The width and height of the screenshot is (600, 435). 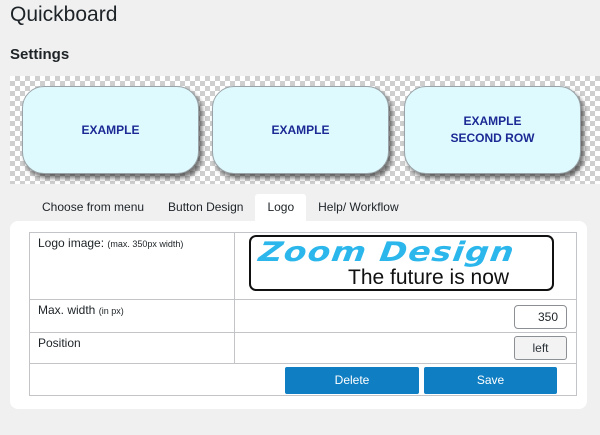 What do you see at coordinates (93, 207) in the screenshot?
I see `tab-choose-from-menu: Choose from menu` at bounding box center [93, 207].